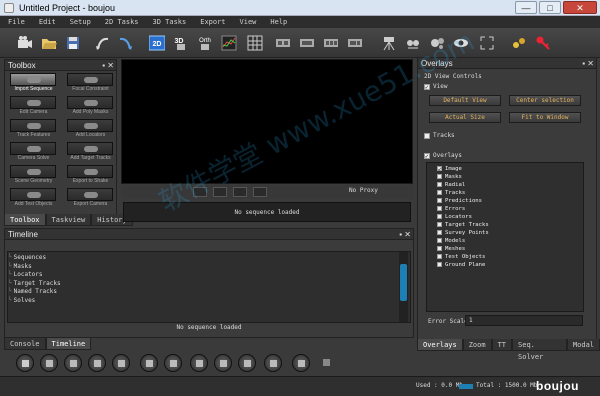 The width and height of the screenshot is (600, 396). Describe the element at coordinates (519, 43) in the screenshot. I see `points-icon` at that location.